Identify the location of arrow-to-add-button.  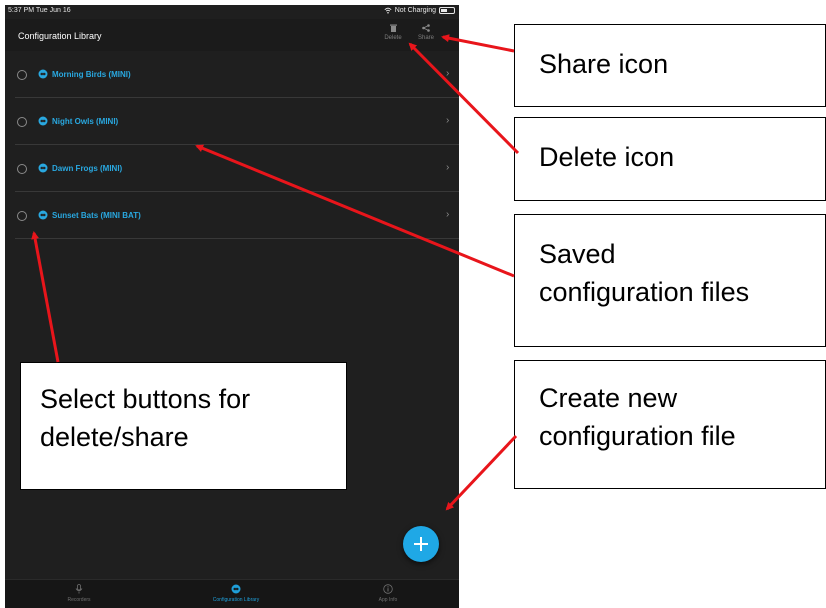
(481, 472).